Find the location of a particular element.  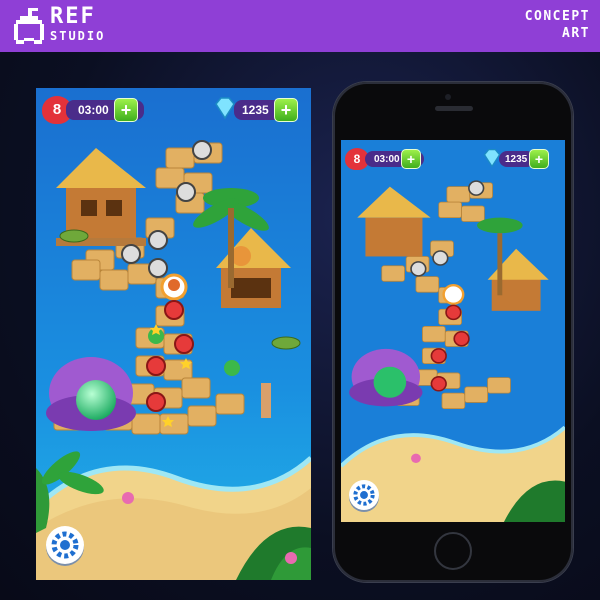

phone-camera is located at coordinates (448, 97).